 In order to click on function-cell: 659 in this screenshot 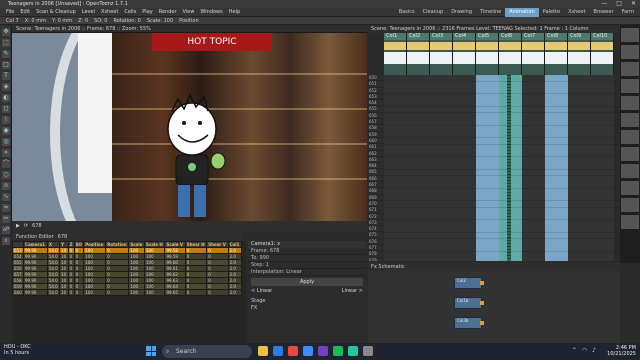, I will do `click(18, 286)`.